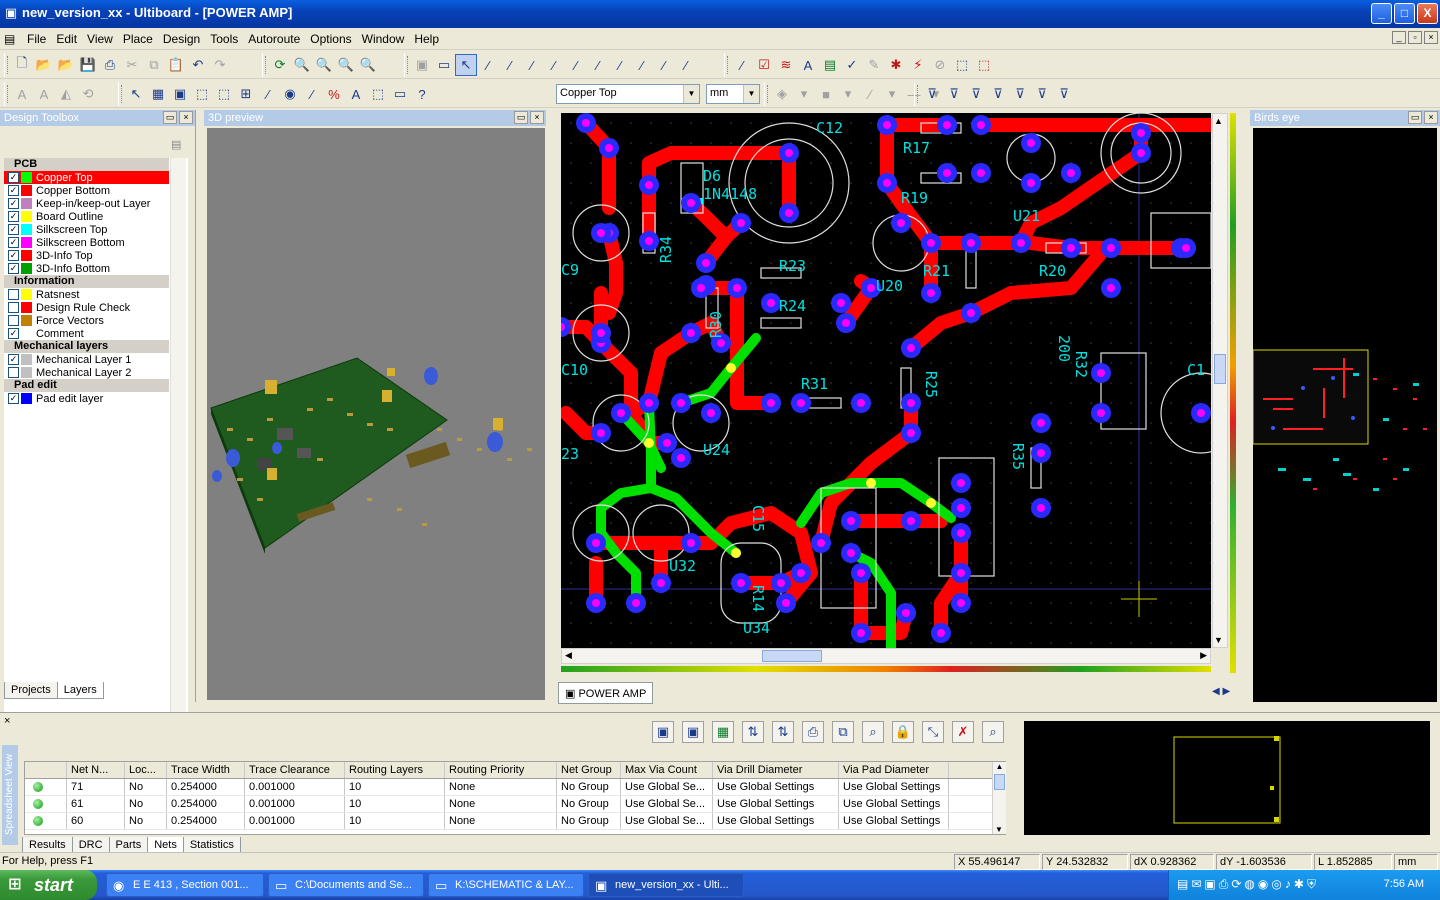 The image size is (1440, 900). What do you see at coordinates (426, 39) in the screenshot?
I see `menu-help: Help` at bounding box center [426, 39].